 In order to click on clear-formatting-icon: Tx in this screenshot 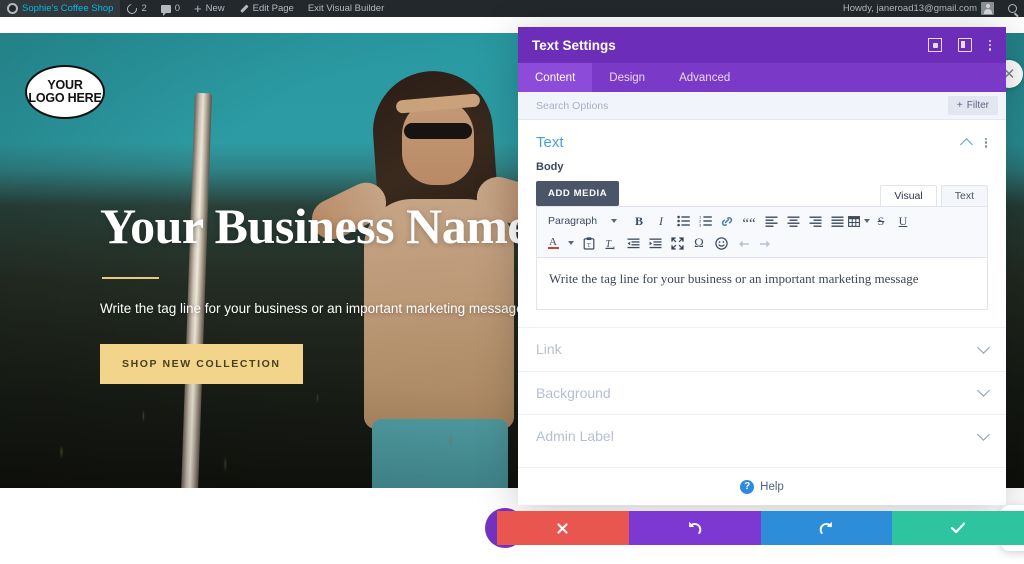, I will do `click(611, 243)`.